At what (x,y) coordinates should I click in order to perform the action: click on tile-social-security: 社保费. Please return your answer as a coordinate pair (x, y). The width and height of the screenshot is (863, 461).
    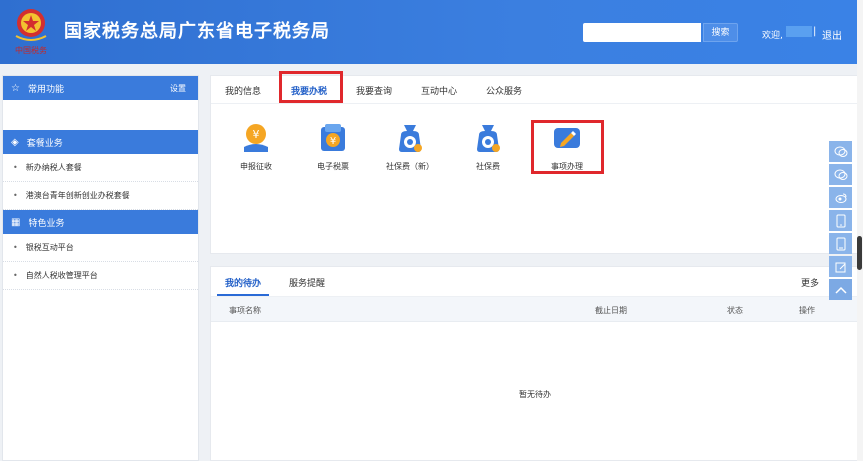
    Looking at the image, I should click on (488, 146).